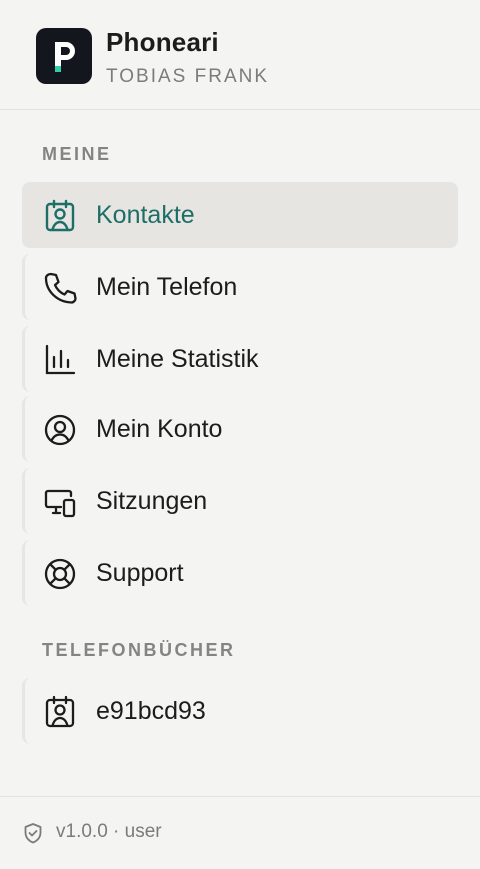 Image resolution: width=480 pixels, height=869 pixels. I want to click on section-label-meine: MEINE, so click(77, 154).